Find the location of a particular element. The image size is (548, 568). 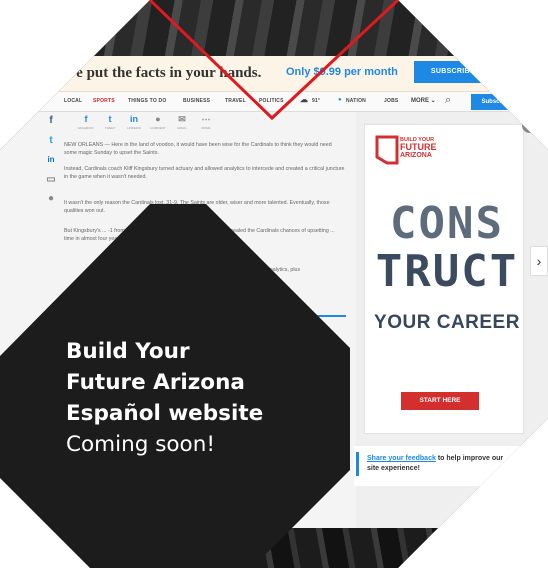

start-here-button: START HERE is located at coordinates (440, 401).